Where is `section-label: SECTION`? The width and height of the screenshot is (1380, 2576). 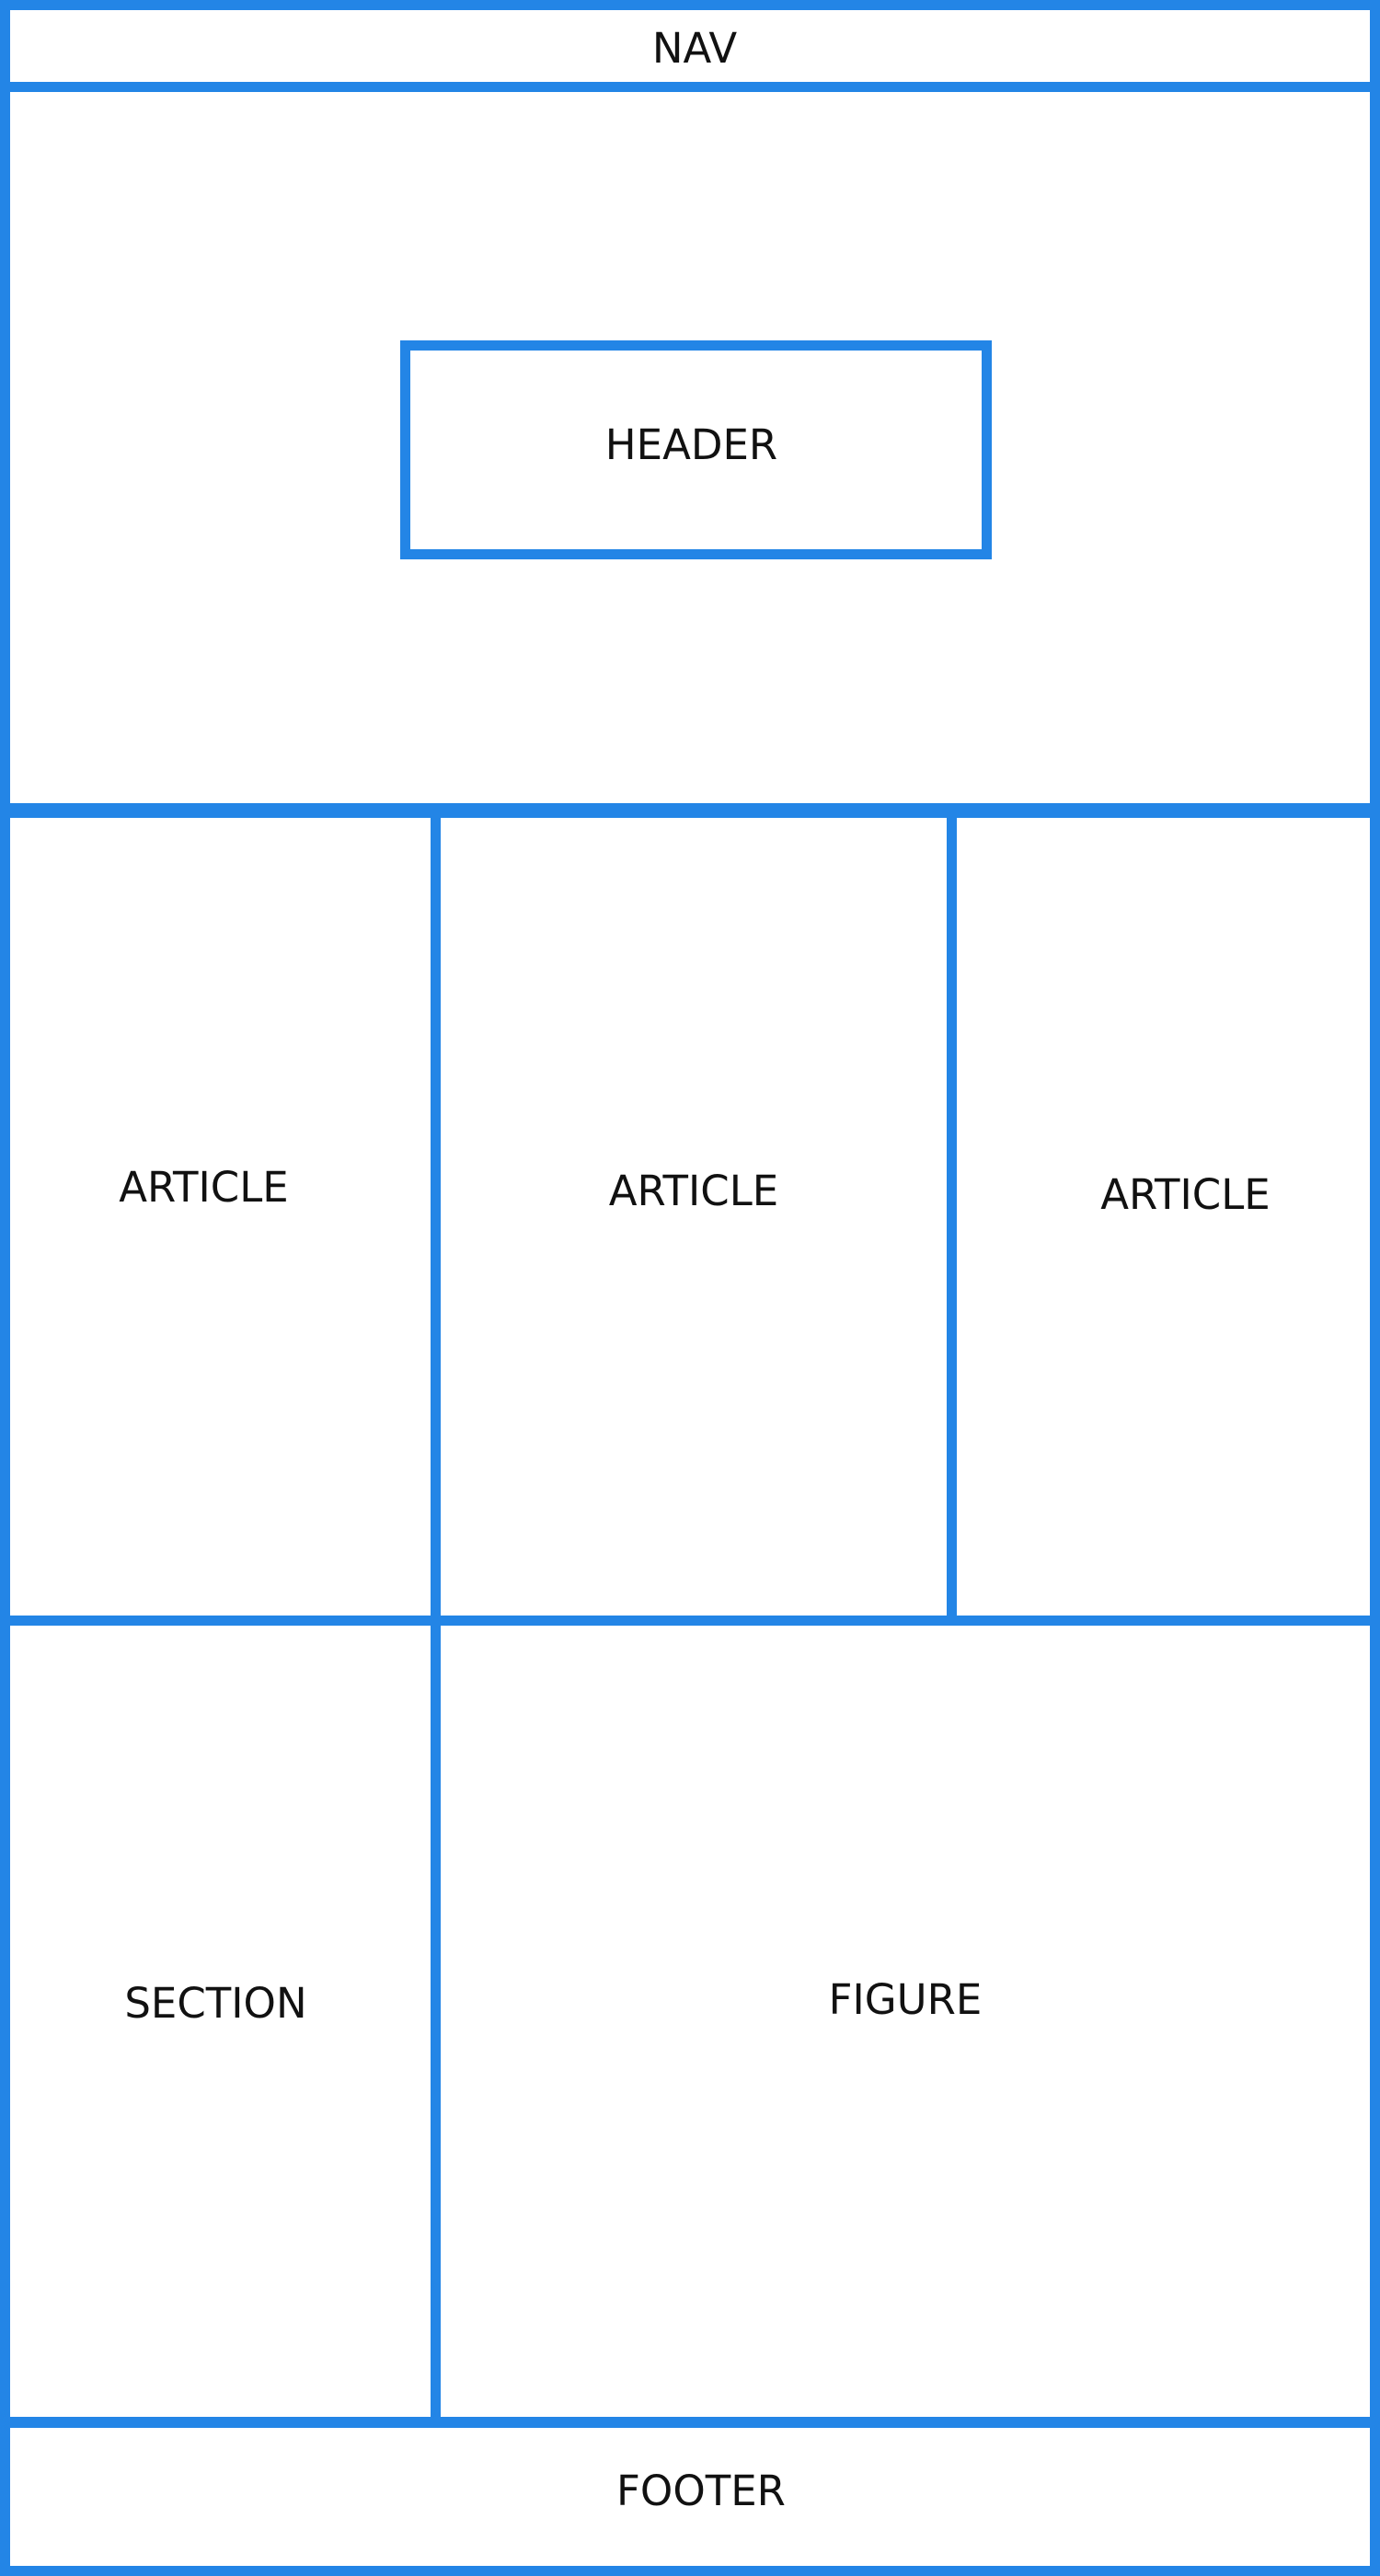
section-label: SECTION is located at coordinates (215, 2003).